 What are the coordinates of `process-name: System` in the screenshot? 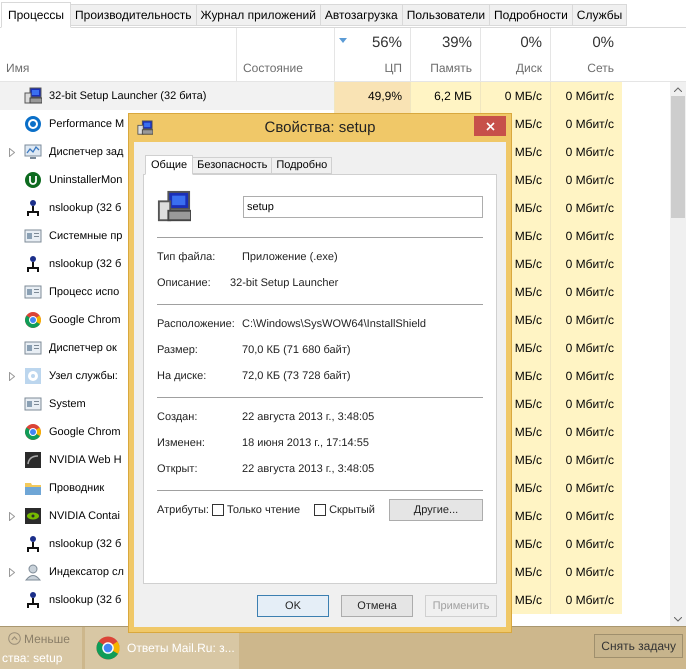 It's located at (67, 404).